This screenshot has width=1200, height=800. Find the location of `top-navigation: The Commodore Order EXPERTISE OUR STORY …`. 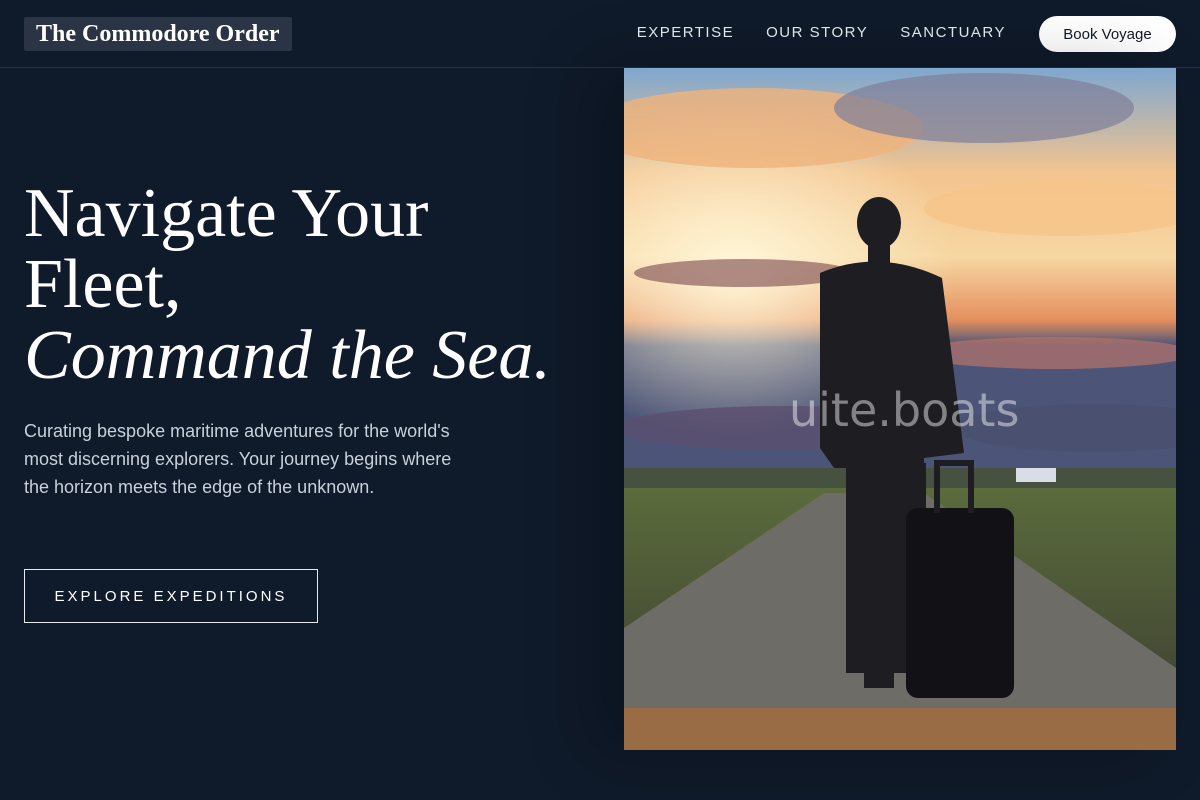

top-navigation: The Commodore Order EXPERTISE OUR STORY … is located at coordinates (600, 34).